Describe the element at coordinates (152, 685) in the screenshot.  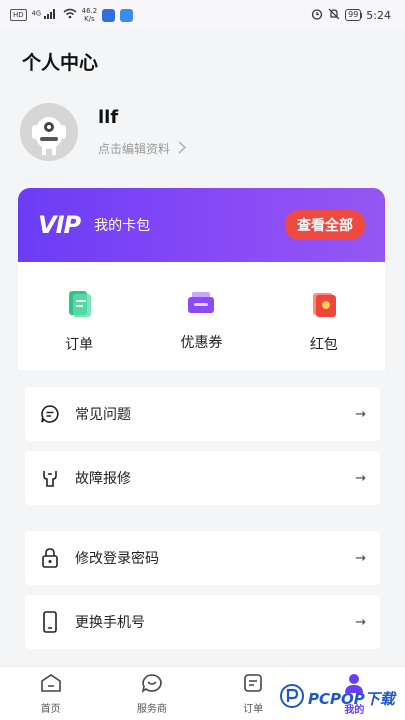
I see `chat-icon` at that location.